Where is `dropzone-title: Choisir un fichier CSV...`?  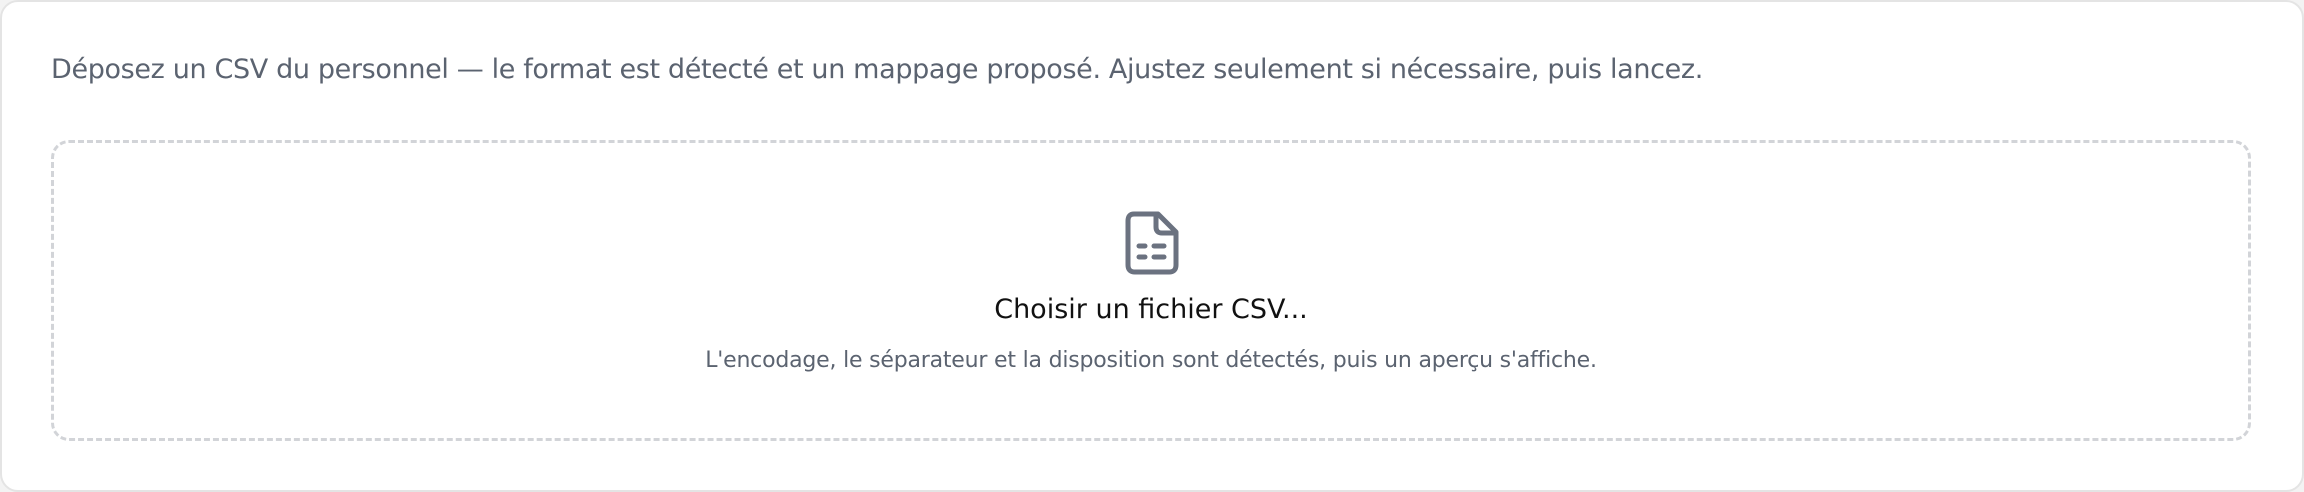 dropzone-title: Choisir un fichier CSV... is located at coordinates (1151, 310).